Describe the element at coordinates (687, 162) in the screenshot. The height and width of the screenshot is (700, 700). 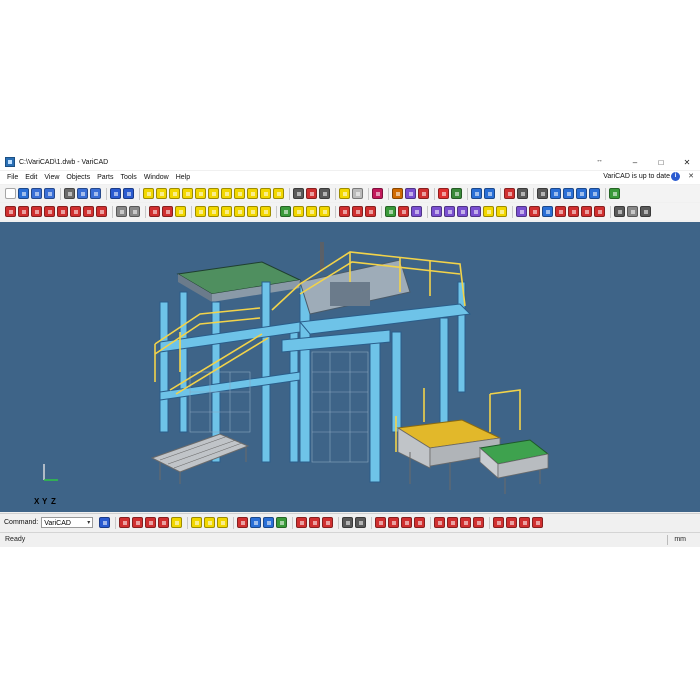
I see `close-button: ✕` at that location.